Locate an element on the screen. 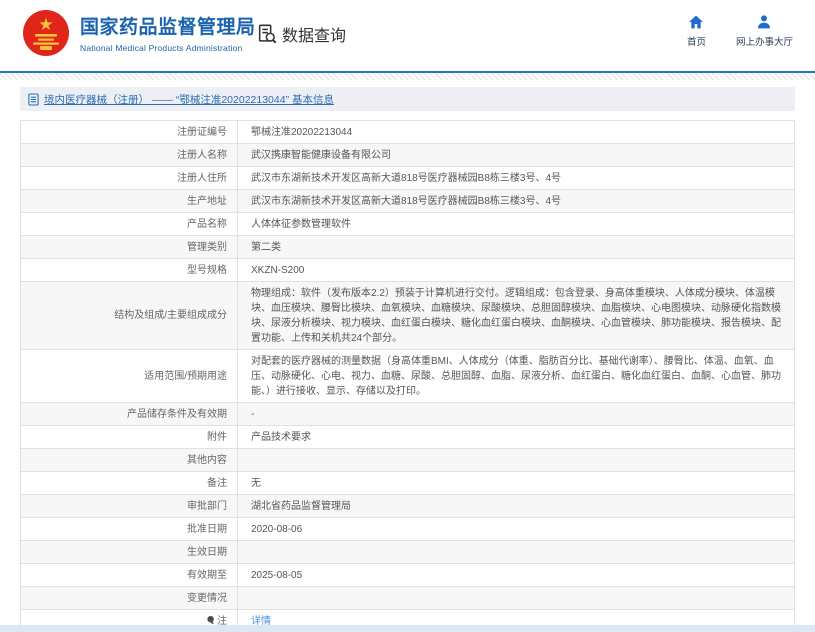  national-emblem-logo: ★ is located at coordinates (46, 33).